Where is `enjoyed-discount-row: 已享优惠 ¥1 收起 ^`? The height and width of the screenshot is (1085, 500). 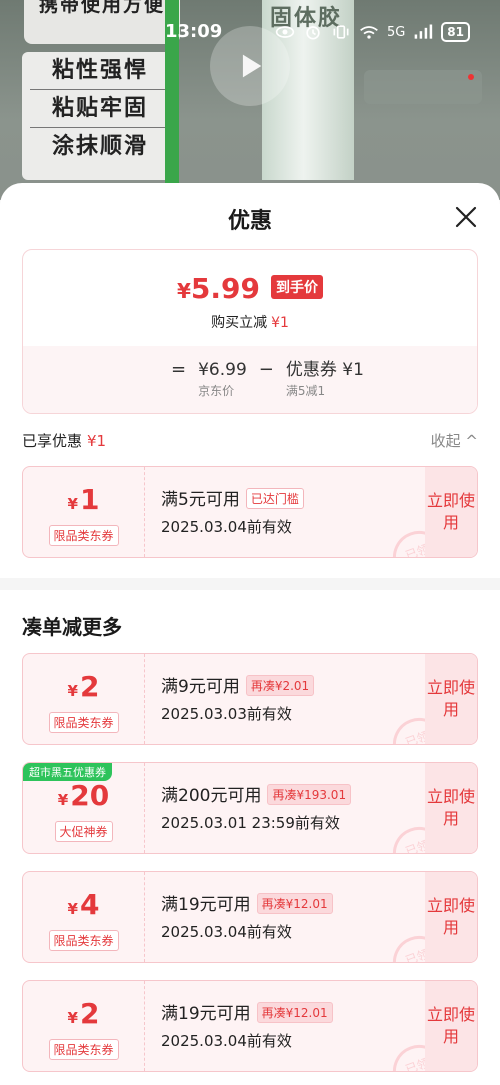
enjoyed-discount-row: 已享优惠 ¥1 收起 ^ is located at coordinates (250, 440).